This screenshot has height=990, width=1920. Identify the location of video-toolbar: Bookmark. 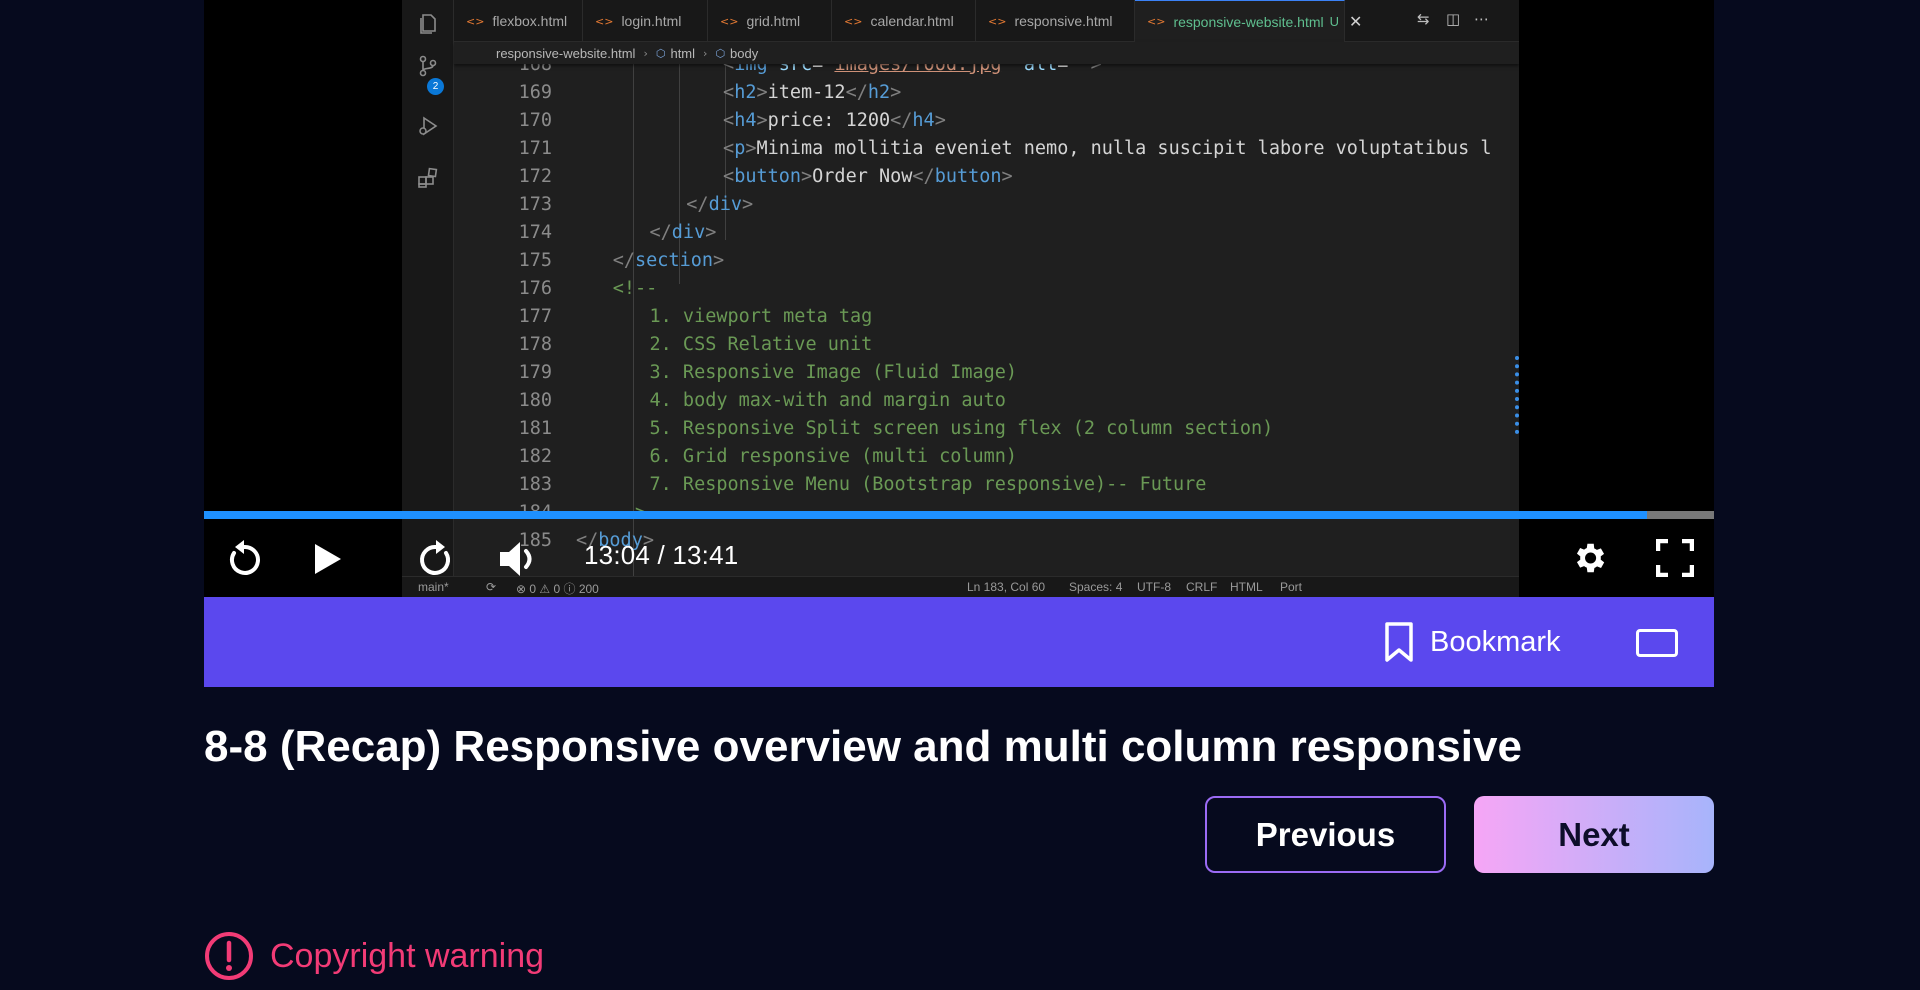
(959, 642).